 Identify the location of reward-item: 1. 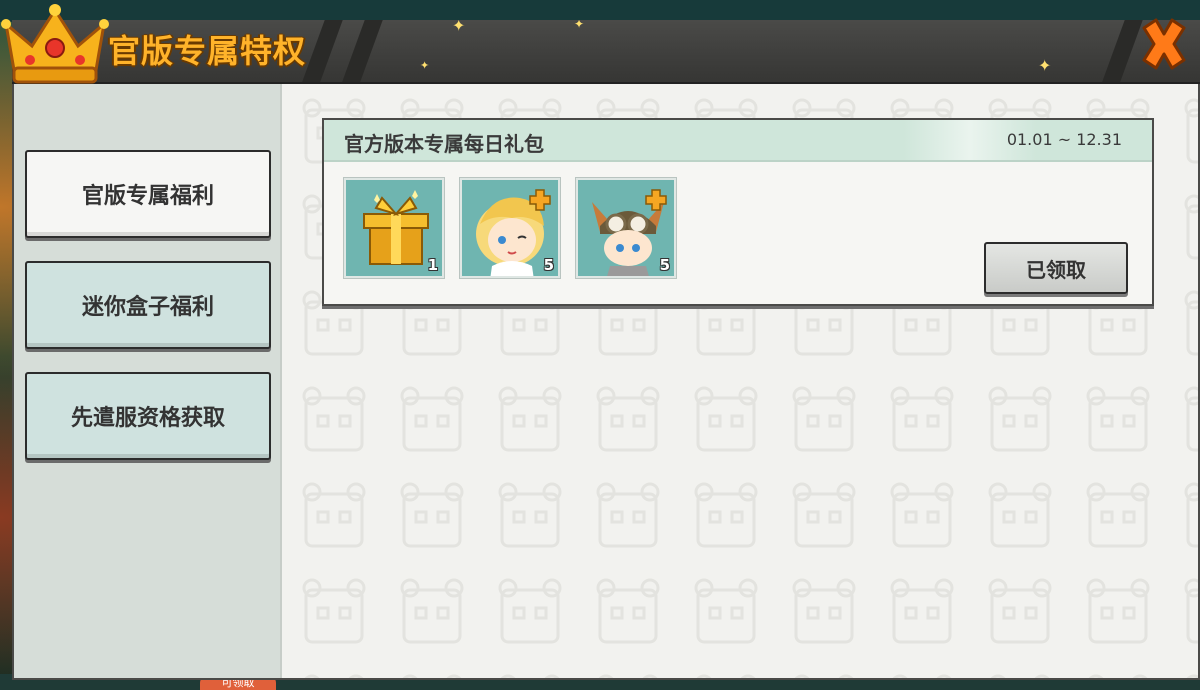
(394, 228).